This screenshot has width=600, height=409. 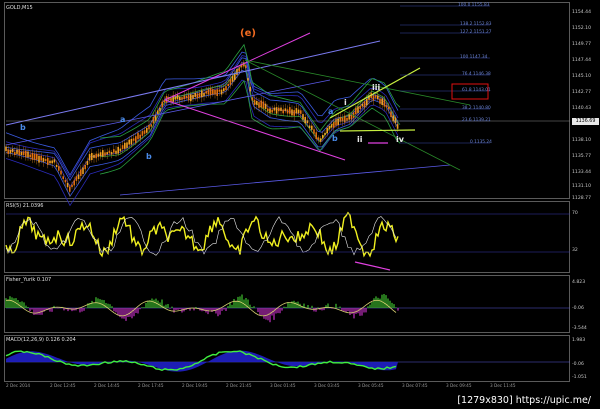 What do you see at coordinates (581, 92) in the screenshot?
I see `price-tick: 1142.77` at bounding box center [581, 92].